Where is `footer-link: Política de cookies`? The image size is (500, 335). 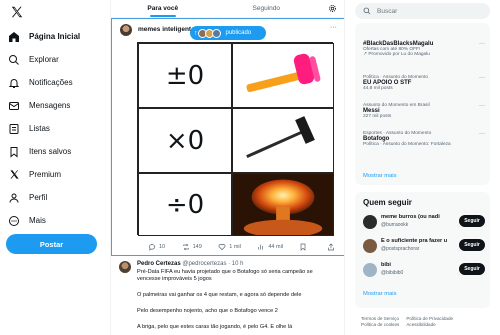 footer-link: Política de cookies is located at coordinates (380, 324).